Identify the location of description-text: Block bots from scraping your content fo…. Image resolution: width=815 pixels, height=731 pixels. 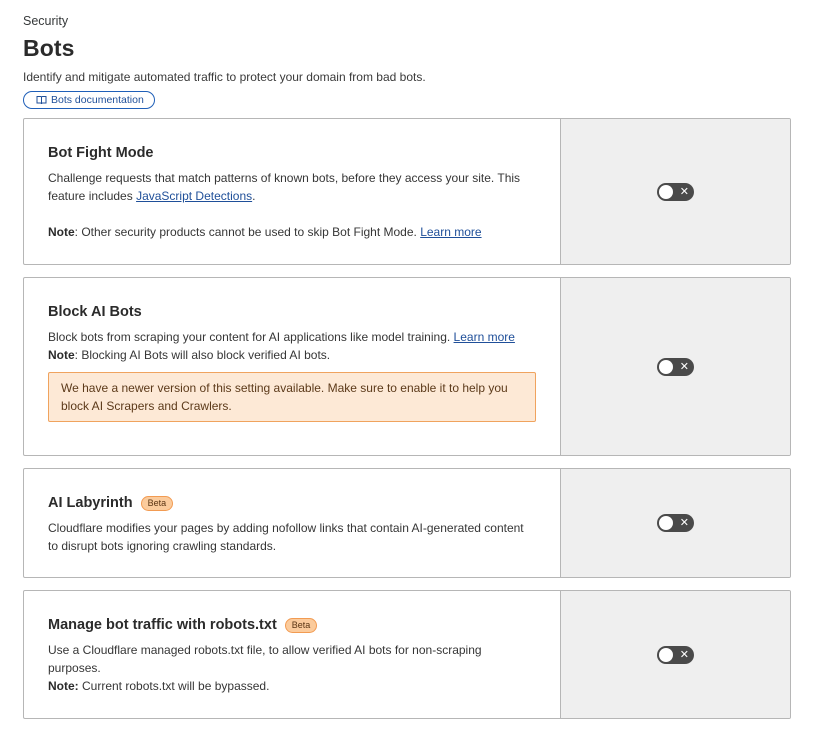
(251, 337).